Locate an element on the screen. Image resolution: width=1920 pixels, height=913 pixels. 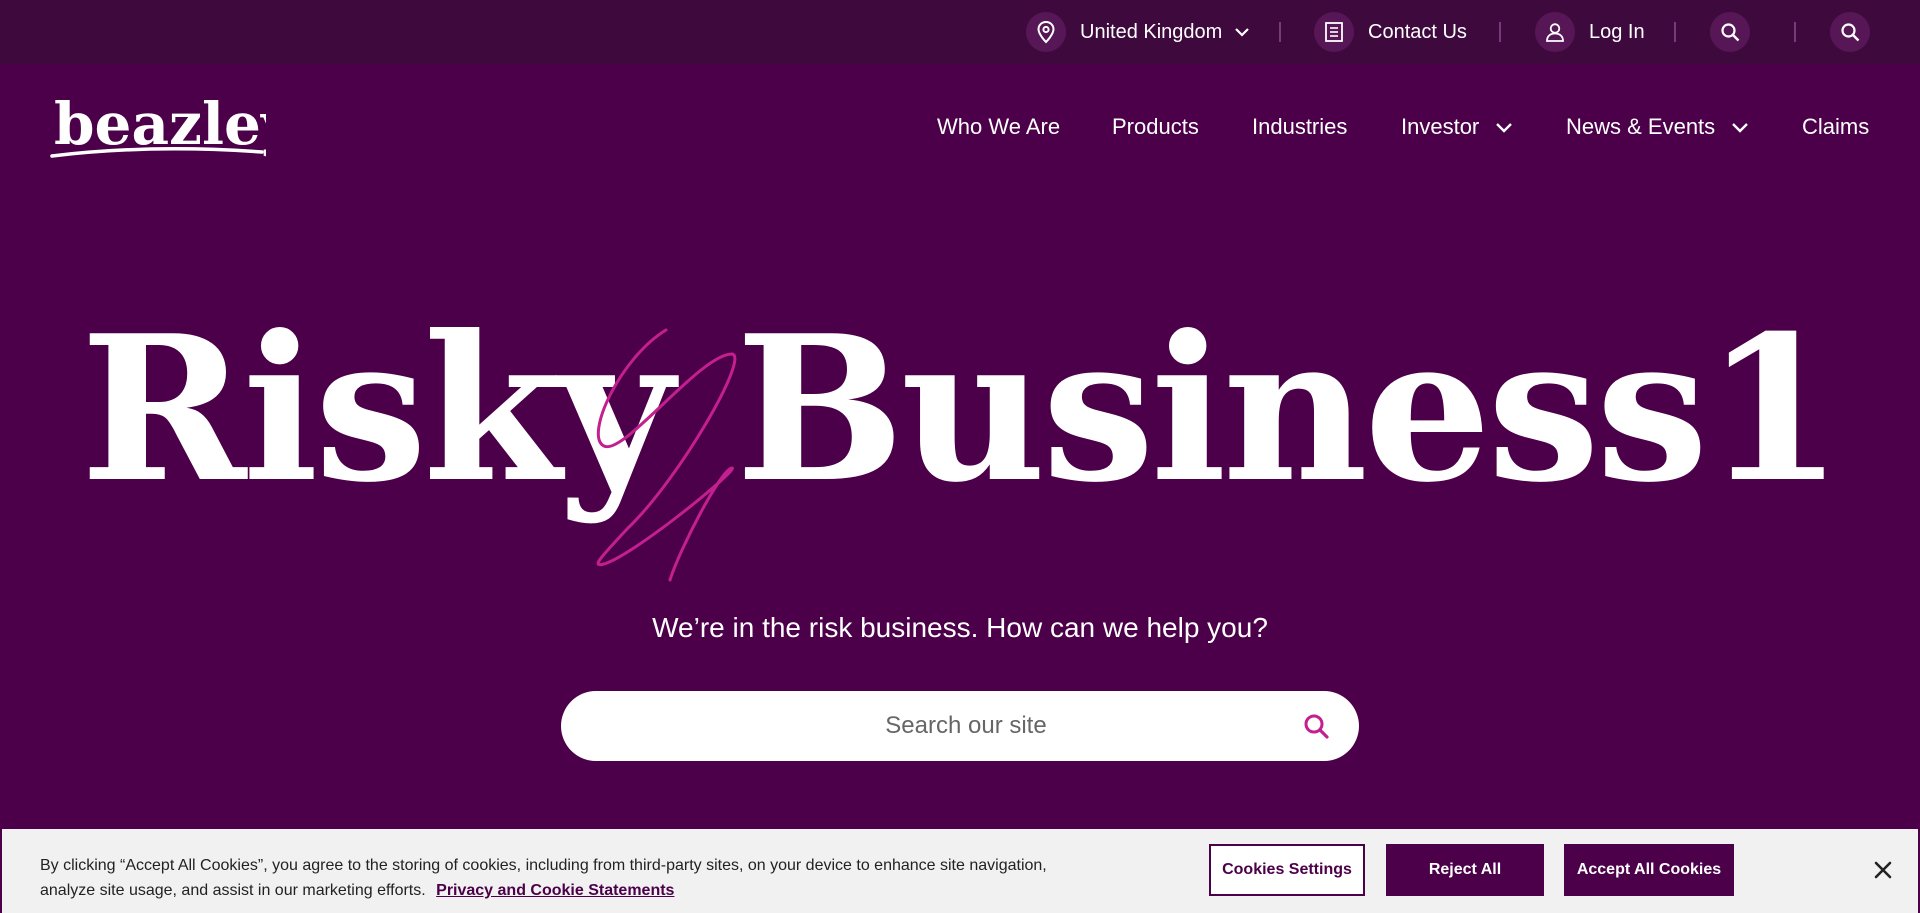
nav-industries: Industries is located at coordinates (1299, 127).